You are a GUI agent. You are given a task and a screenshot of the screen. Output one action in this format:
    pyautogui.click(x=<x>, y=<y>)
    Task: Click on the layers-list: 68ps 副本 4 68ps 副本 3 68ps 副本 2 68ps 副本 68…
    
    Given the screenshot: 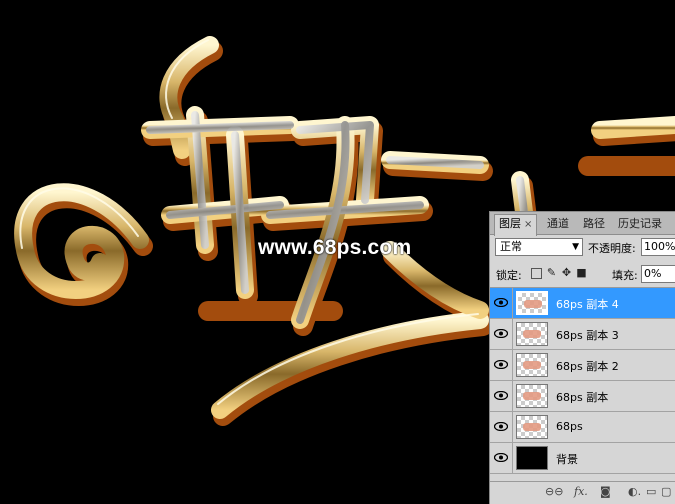 What is the action you would take?
    pyautogui.click(x=582, y=384)
    